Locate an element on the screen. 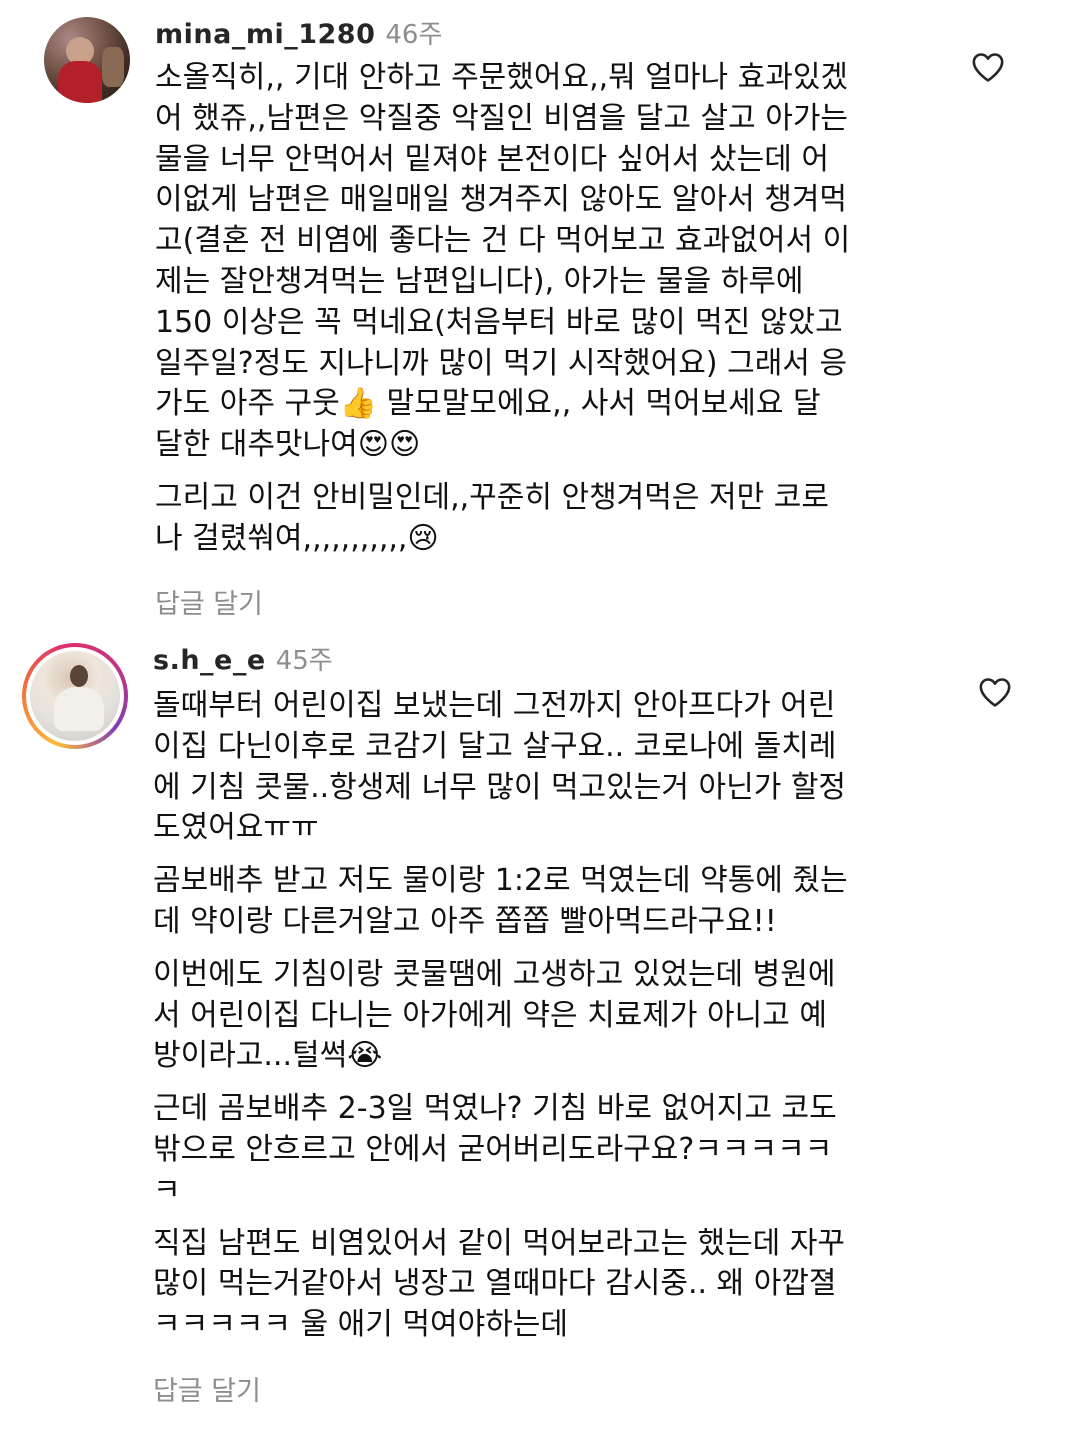 The width and height of the screenshot is (1080, 1439). comment-line: 고(결혼 전 비염에 좋다는 건 다 먹어보고 효과없어서 이 is located at coordinates (503, 241).